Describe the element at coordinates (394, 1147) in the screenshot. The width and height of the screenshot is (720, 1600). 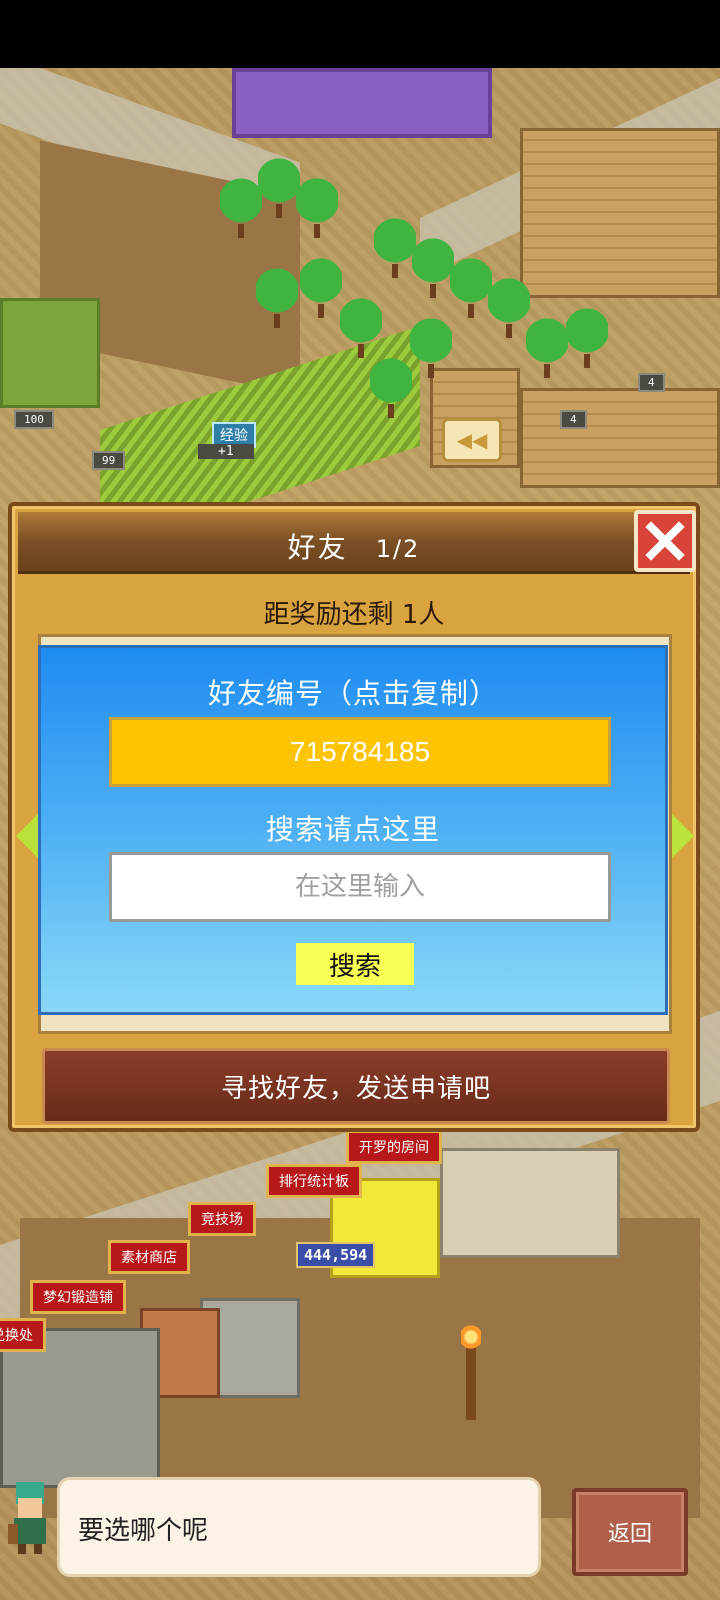
I see `sign-kairo-room: 开罗的房间` at that location.